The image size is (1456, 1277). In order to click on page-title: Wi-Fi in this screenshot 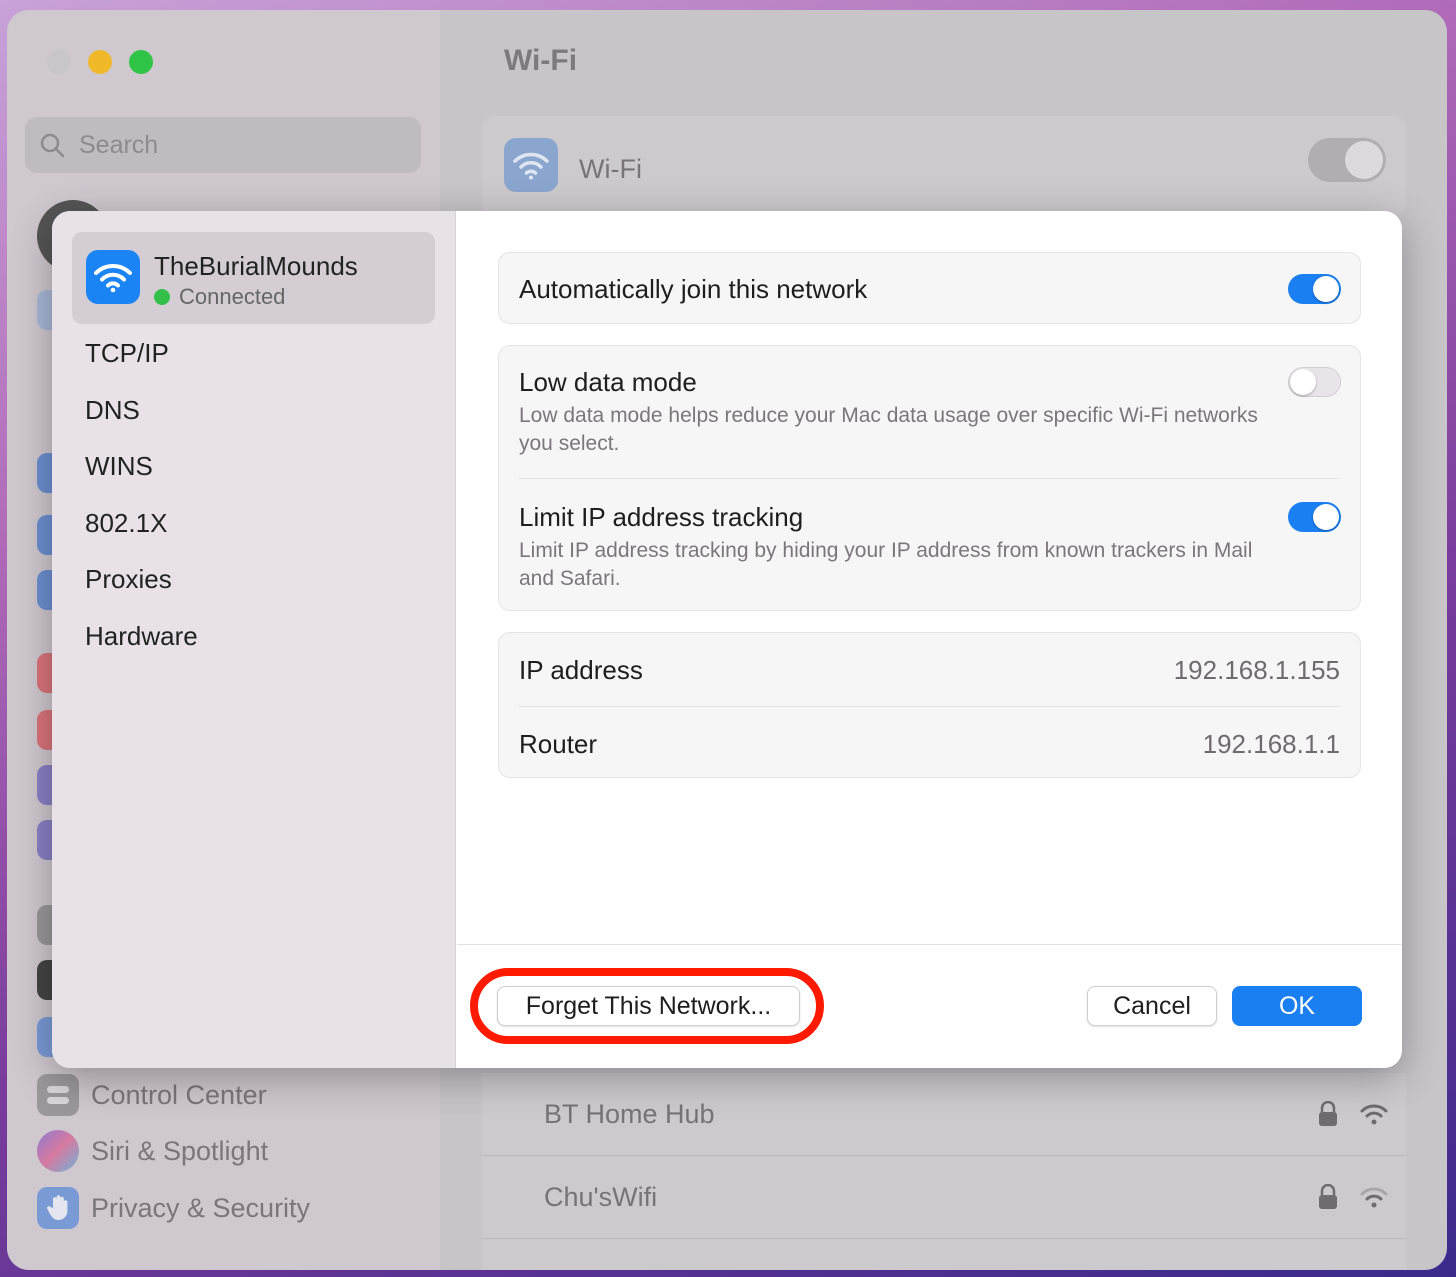, I will do `click(541, 60)`.